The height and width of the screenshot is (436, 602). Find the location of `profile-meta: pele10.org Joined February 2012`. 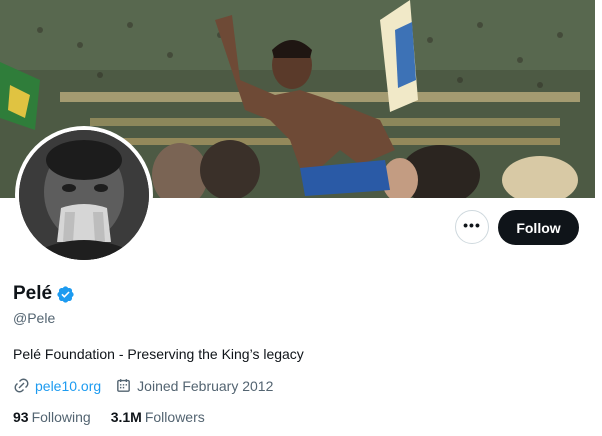

profile-meta: pele10.org Joined February 2012 is located at coordinates (143, 385).